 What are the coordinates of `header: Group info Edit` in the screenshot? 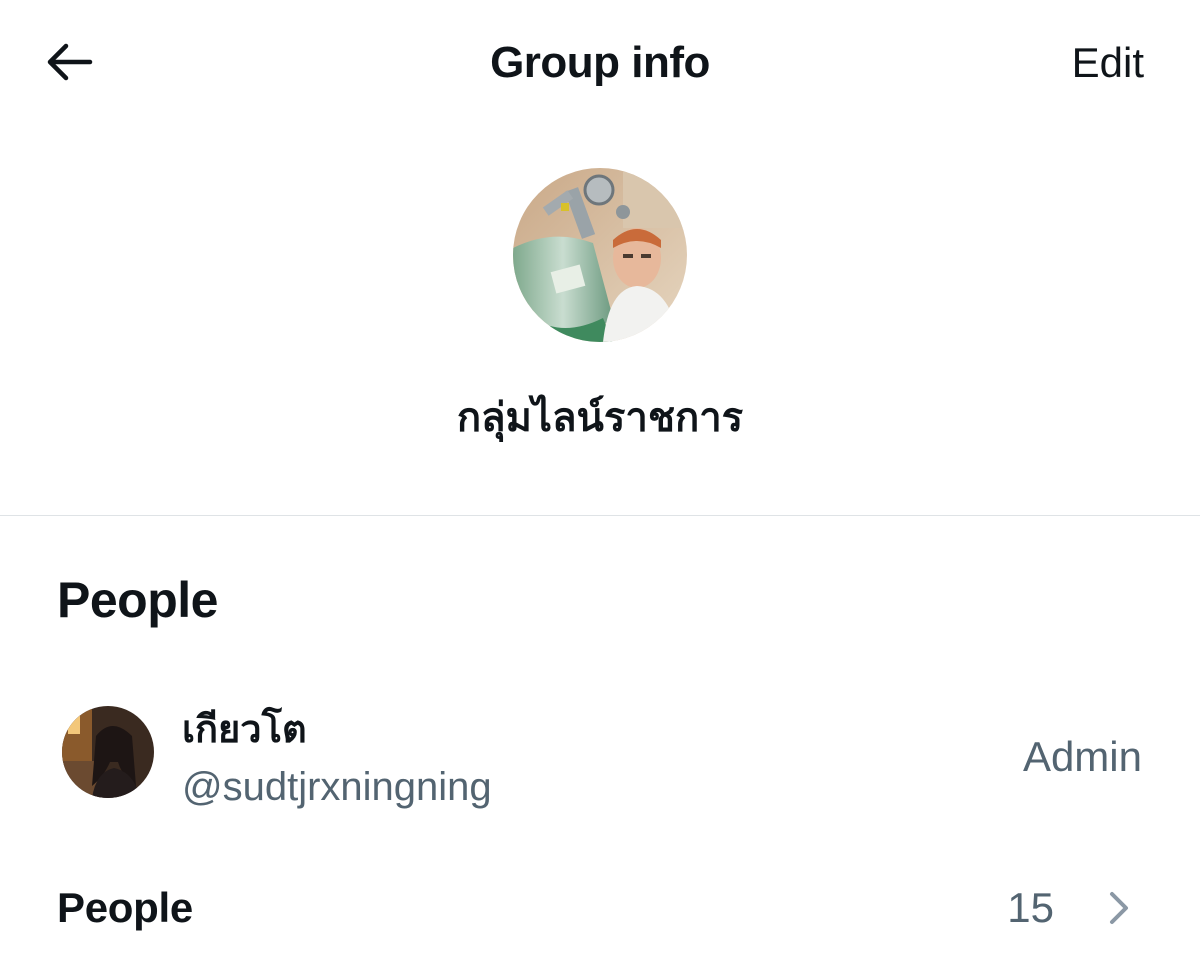 It's located at (600, 63).